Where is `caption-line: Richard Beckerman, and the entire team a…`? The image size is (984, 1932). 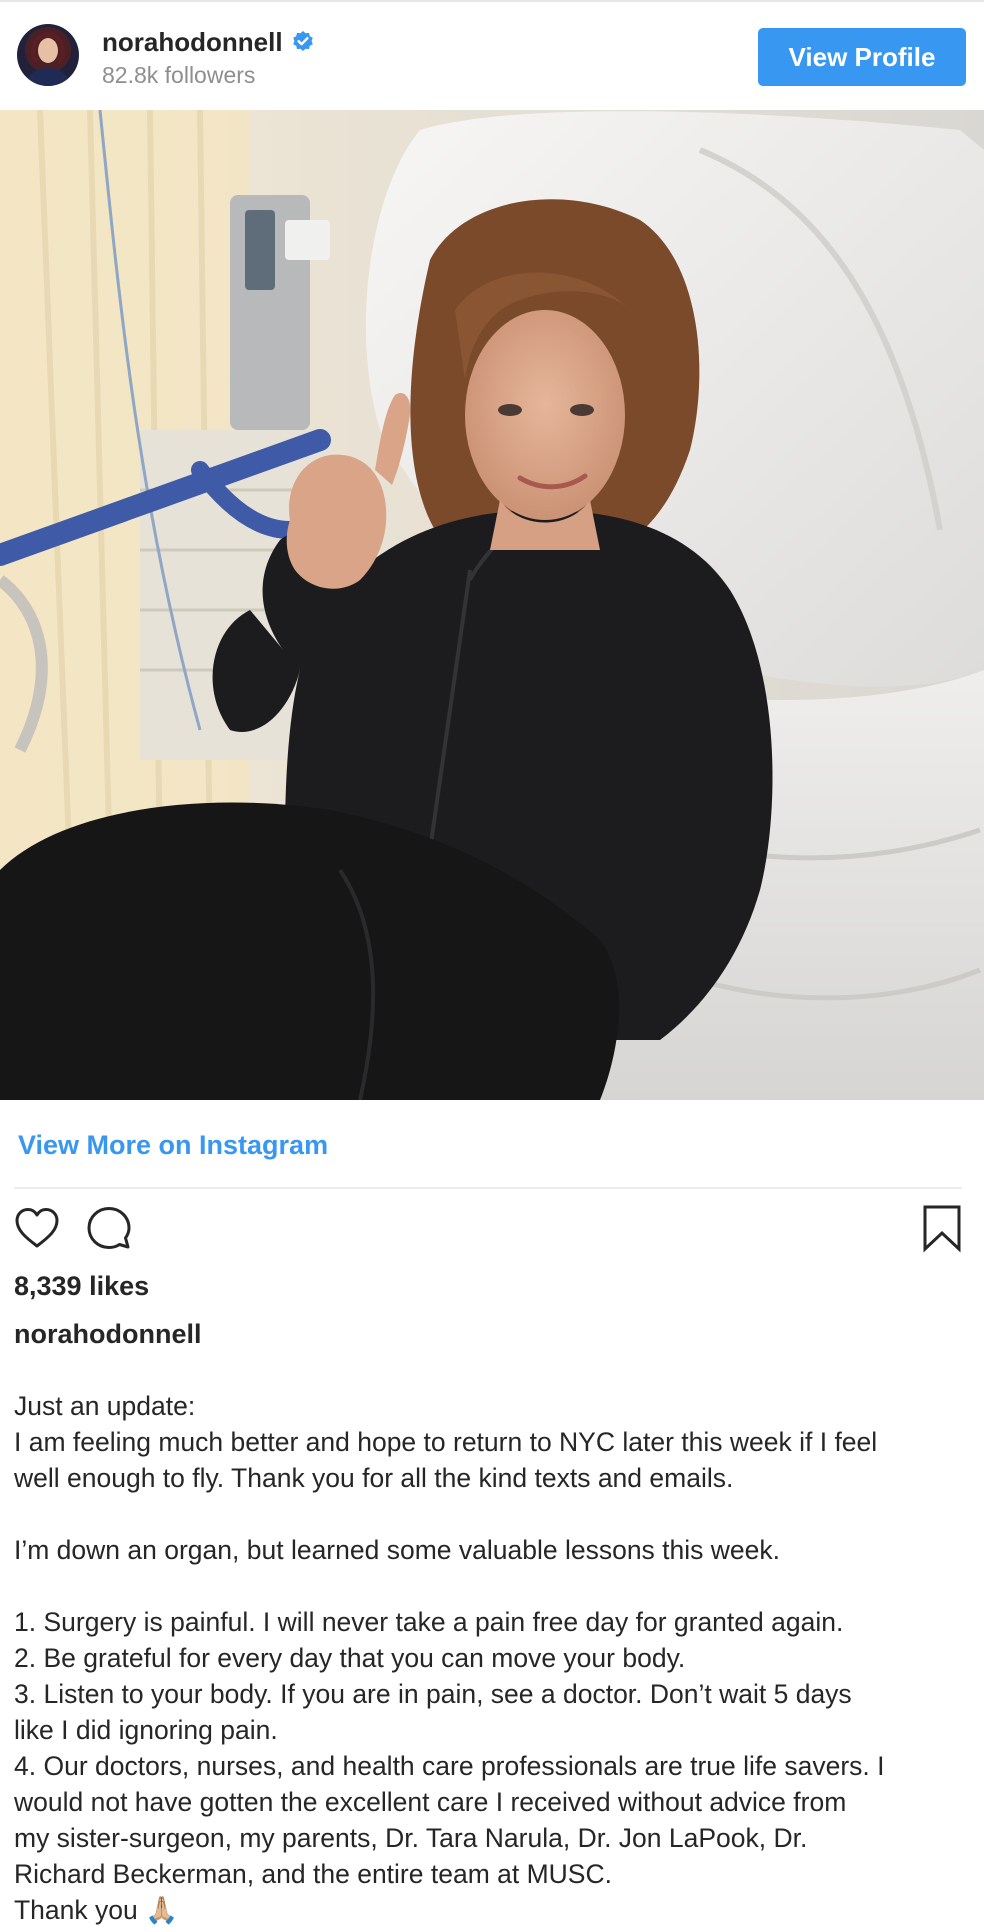 caption-line: Richard Beckerman, and the entire team a… is located at coordinates (313, 1874).